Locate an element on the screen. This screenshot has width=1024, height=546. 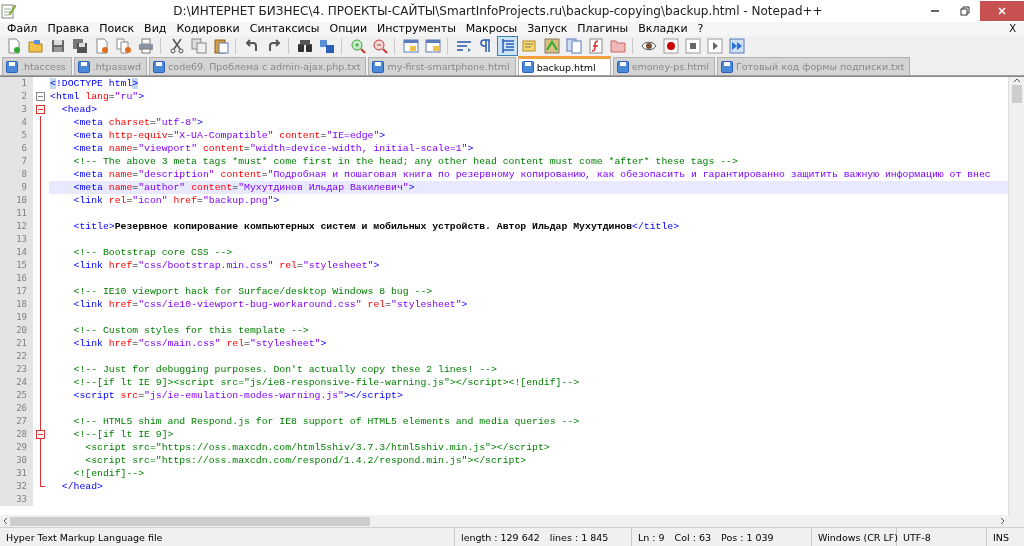
line-number: 5 is located at coordinates (16, 135).